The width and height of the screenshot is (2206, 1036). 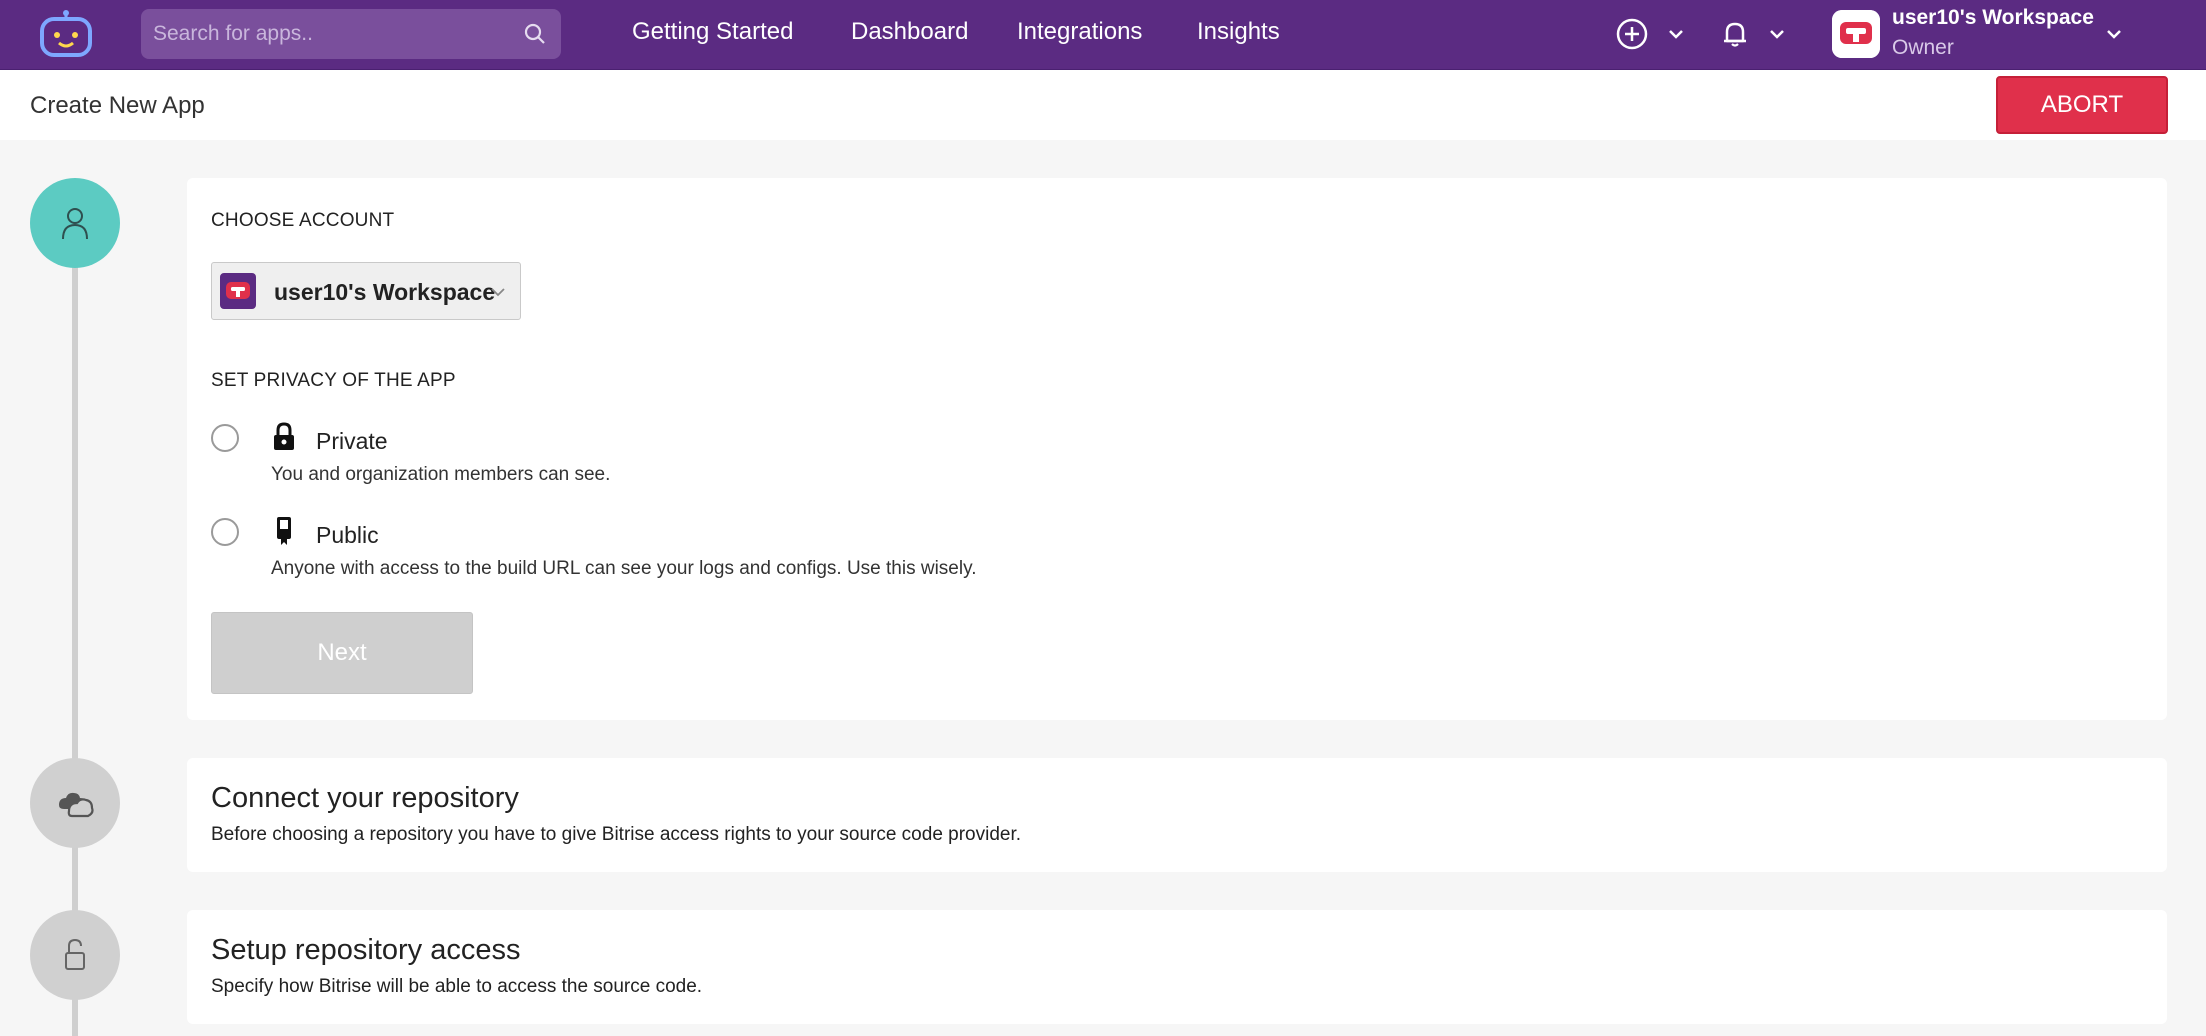 What do you see at coordinates (1103, 105) in the screenshot?
I see `page-header: Create New App ABORT` at bounding box center [1103, 105].